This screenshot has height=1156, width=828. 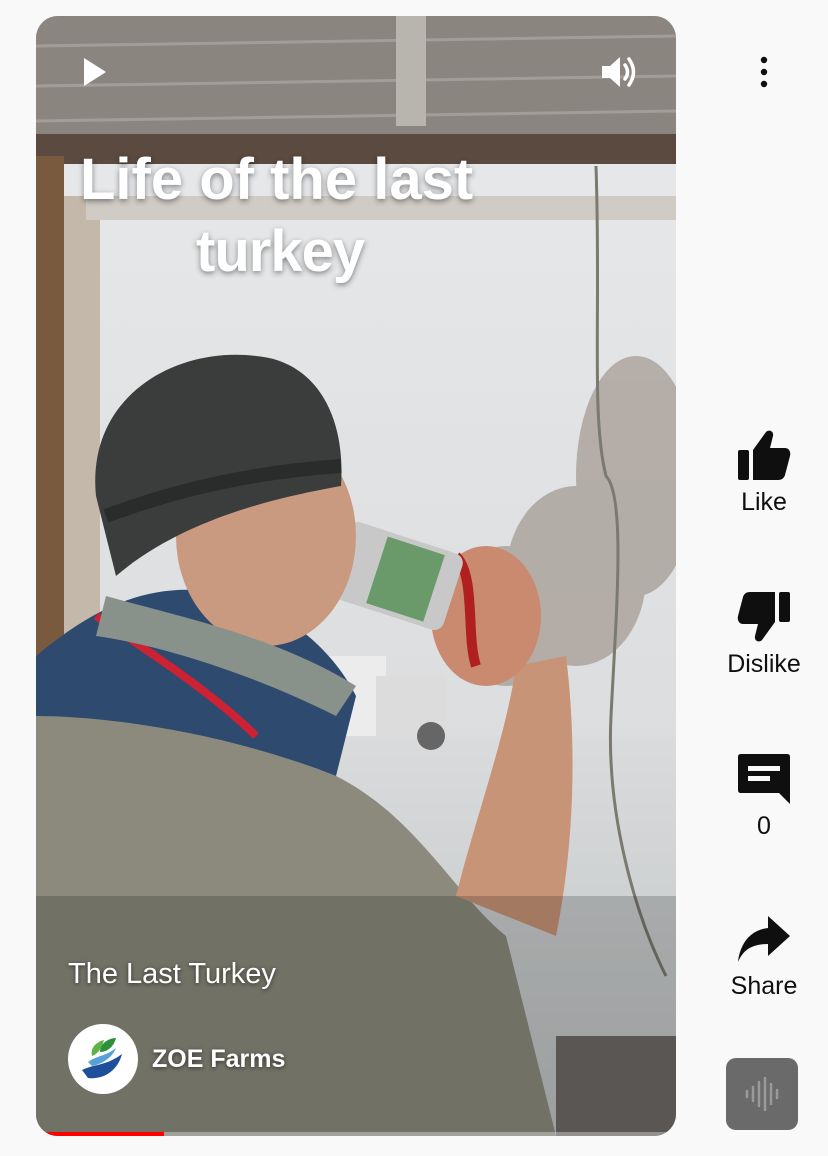 What do you see at coordinates (218, 1059) in the screenshot?
I see `channel-name: ZOE Farms` at bounding box center [218, 1059].